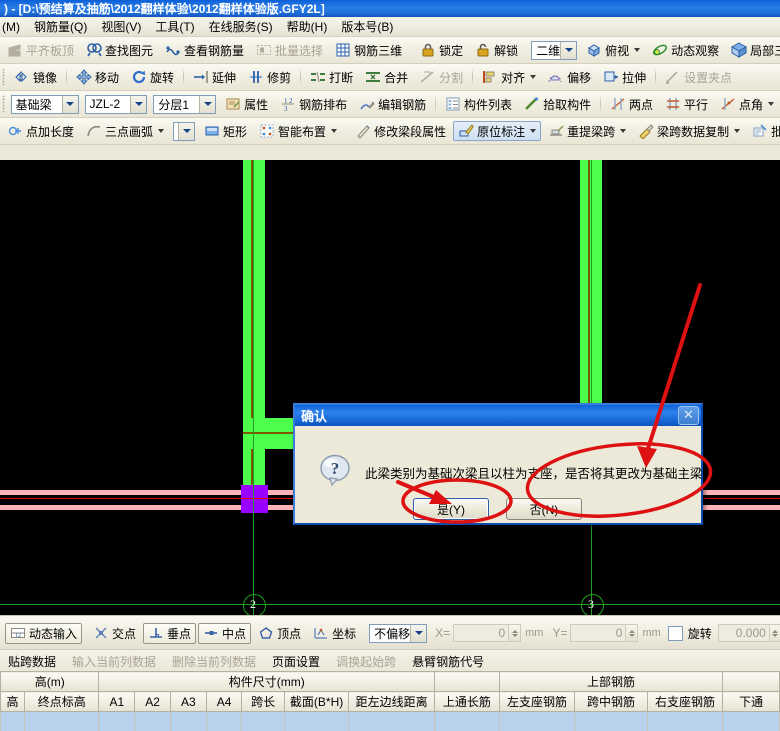 The image size is (780, 731). What do you see at coordinates (685, 701) in the screenshot?
I see `grid-column-header-12: 右支座钢筋` at bounding box center [685, 701].